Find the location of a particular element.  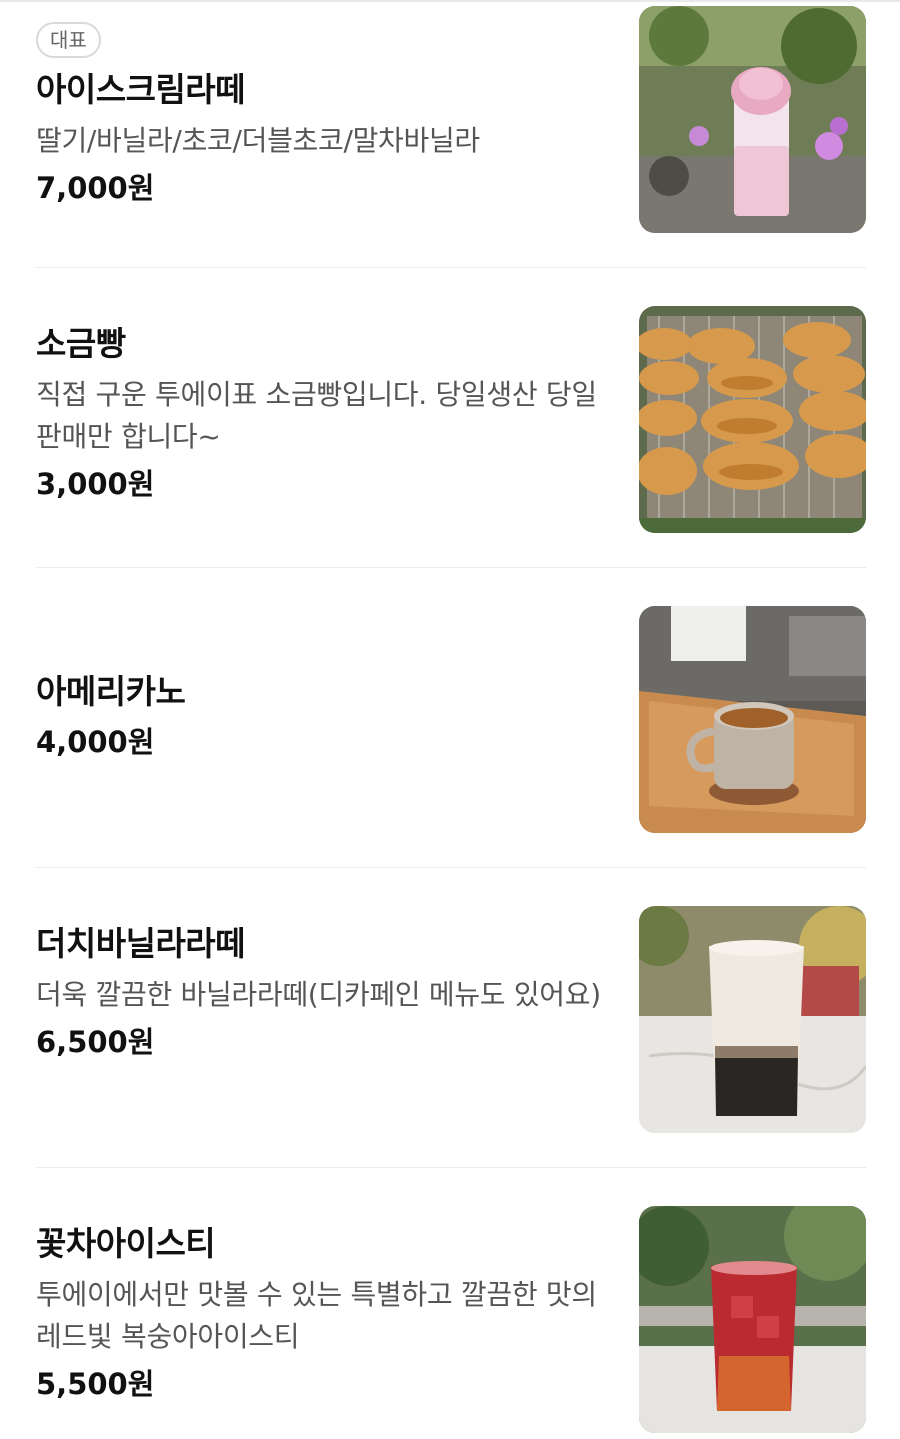

menu-item-name: 더치바닐라라떼 is located at coordinates (141, 943).